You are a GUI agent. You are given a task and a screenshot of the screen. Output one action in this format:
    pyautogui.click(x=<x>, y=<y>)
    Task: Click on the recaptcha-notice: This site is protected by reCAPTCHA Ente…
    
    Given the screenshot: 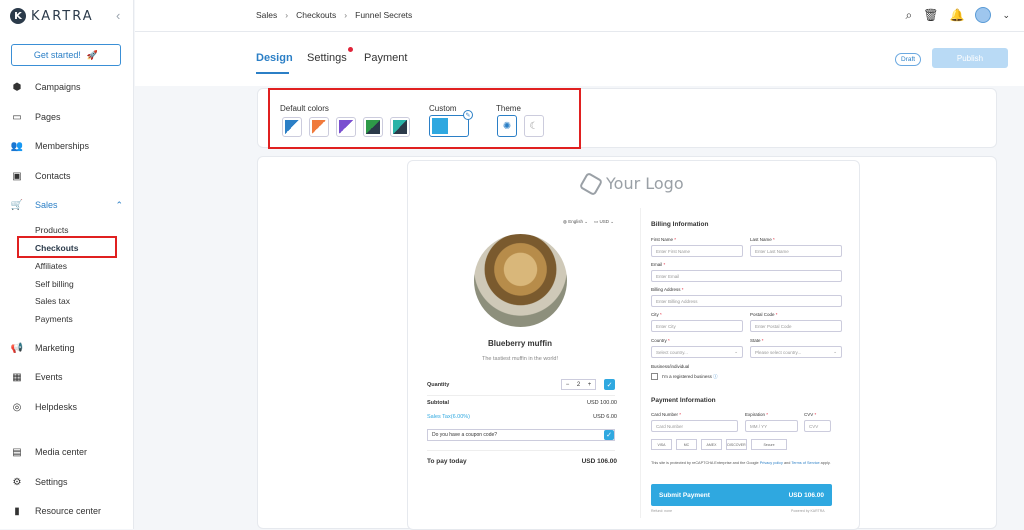 What is the action you would take?
    pyautogui.click(x=742, y=463)
    